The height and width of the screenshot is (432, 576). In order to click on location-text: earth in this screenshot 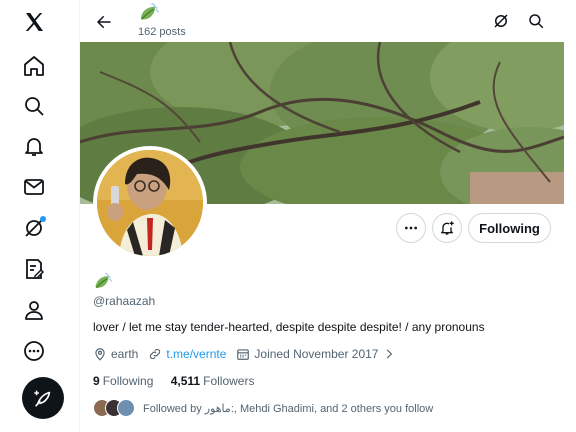, I will do `click(125, 354)`.